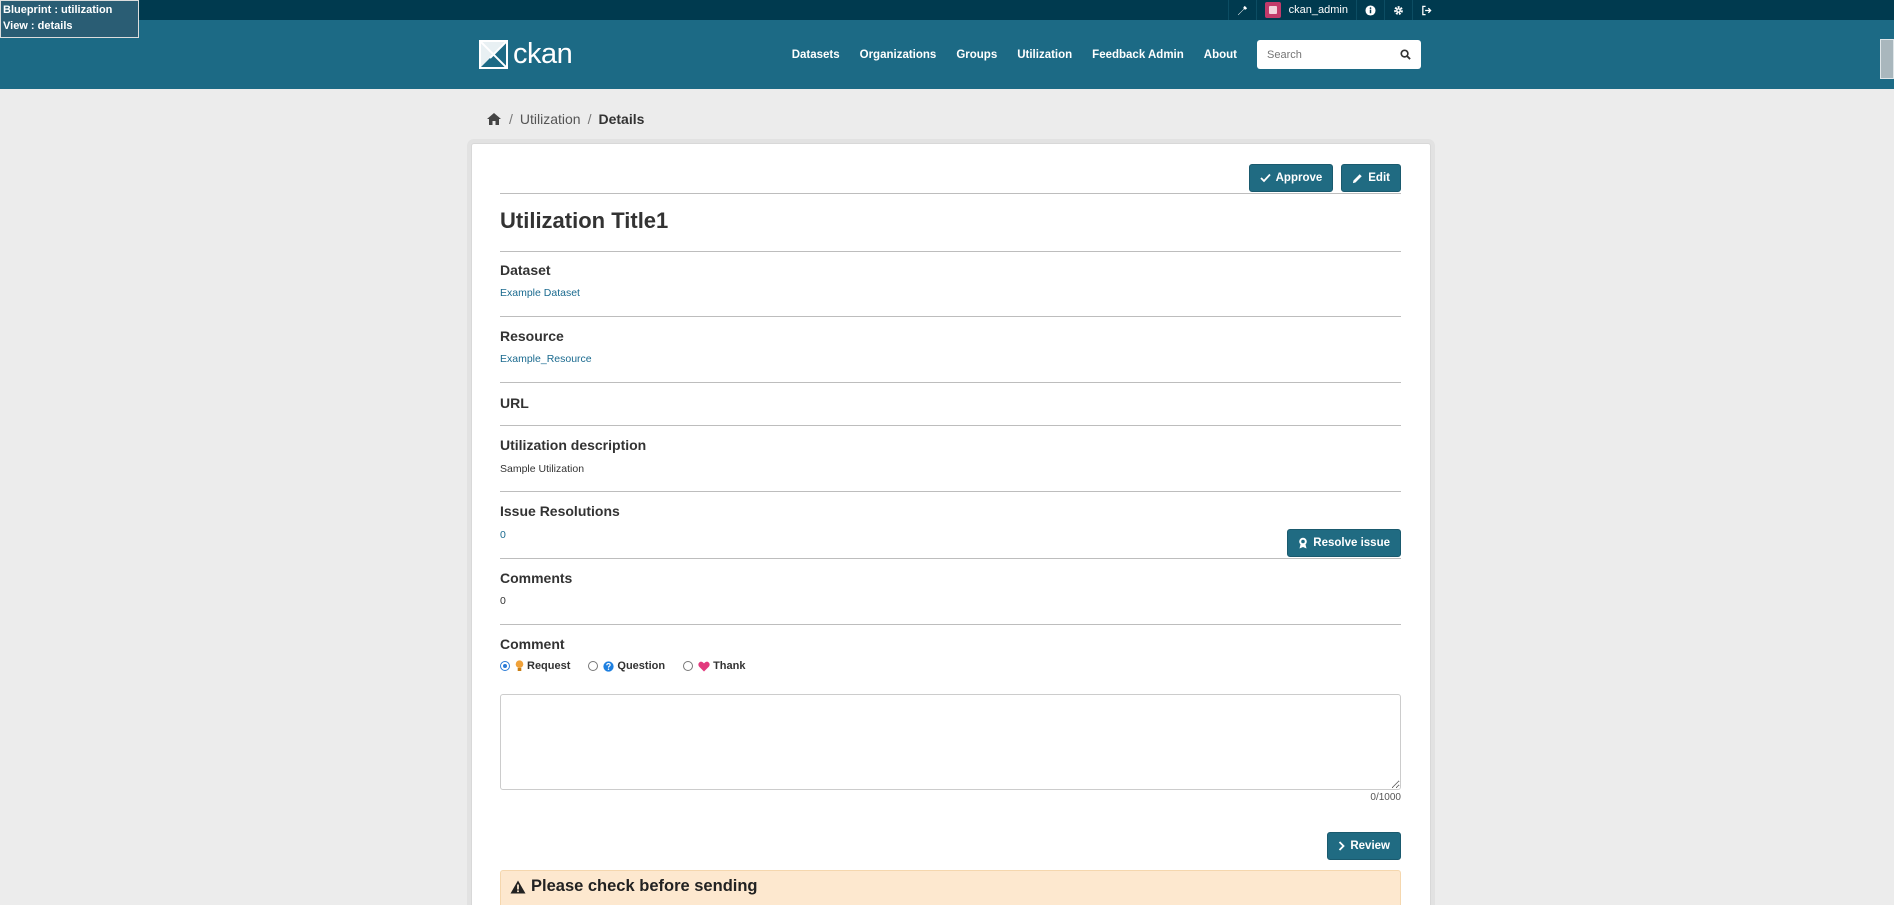 Image resolution: width=1894 pixels, height=905 pixels. What do you see at coordinates (543, 54) in the screenshot?
I see `logo-text: ckan` at bounding box center [543, 54].